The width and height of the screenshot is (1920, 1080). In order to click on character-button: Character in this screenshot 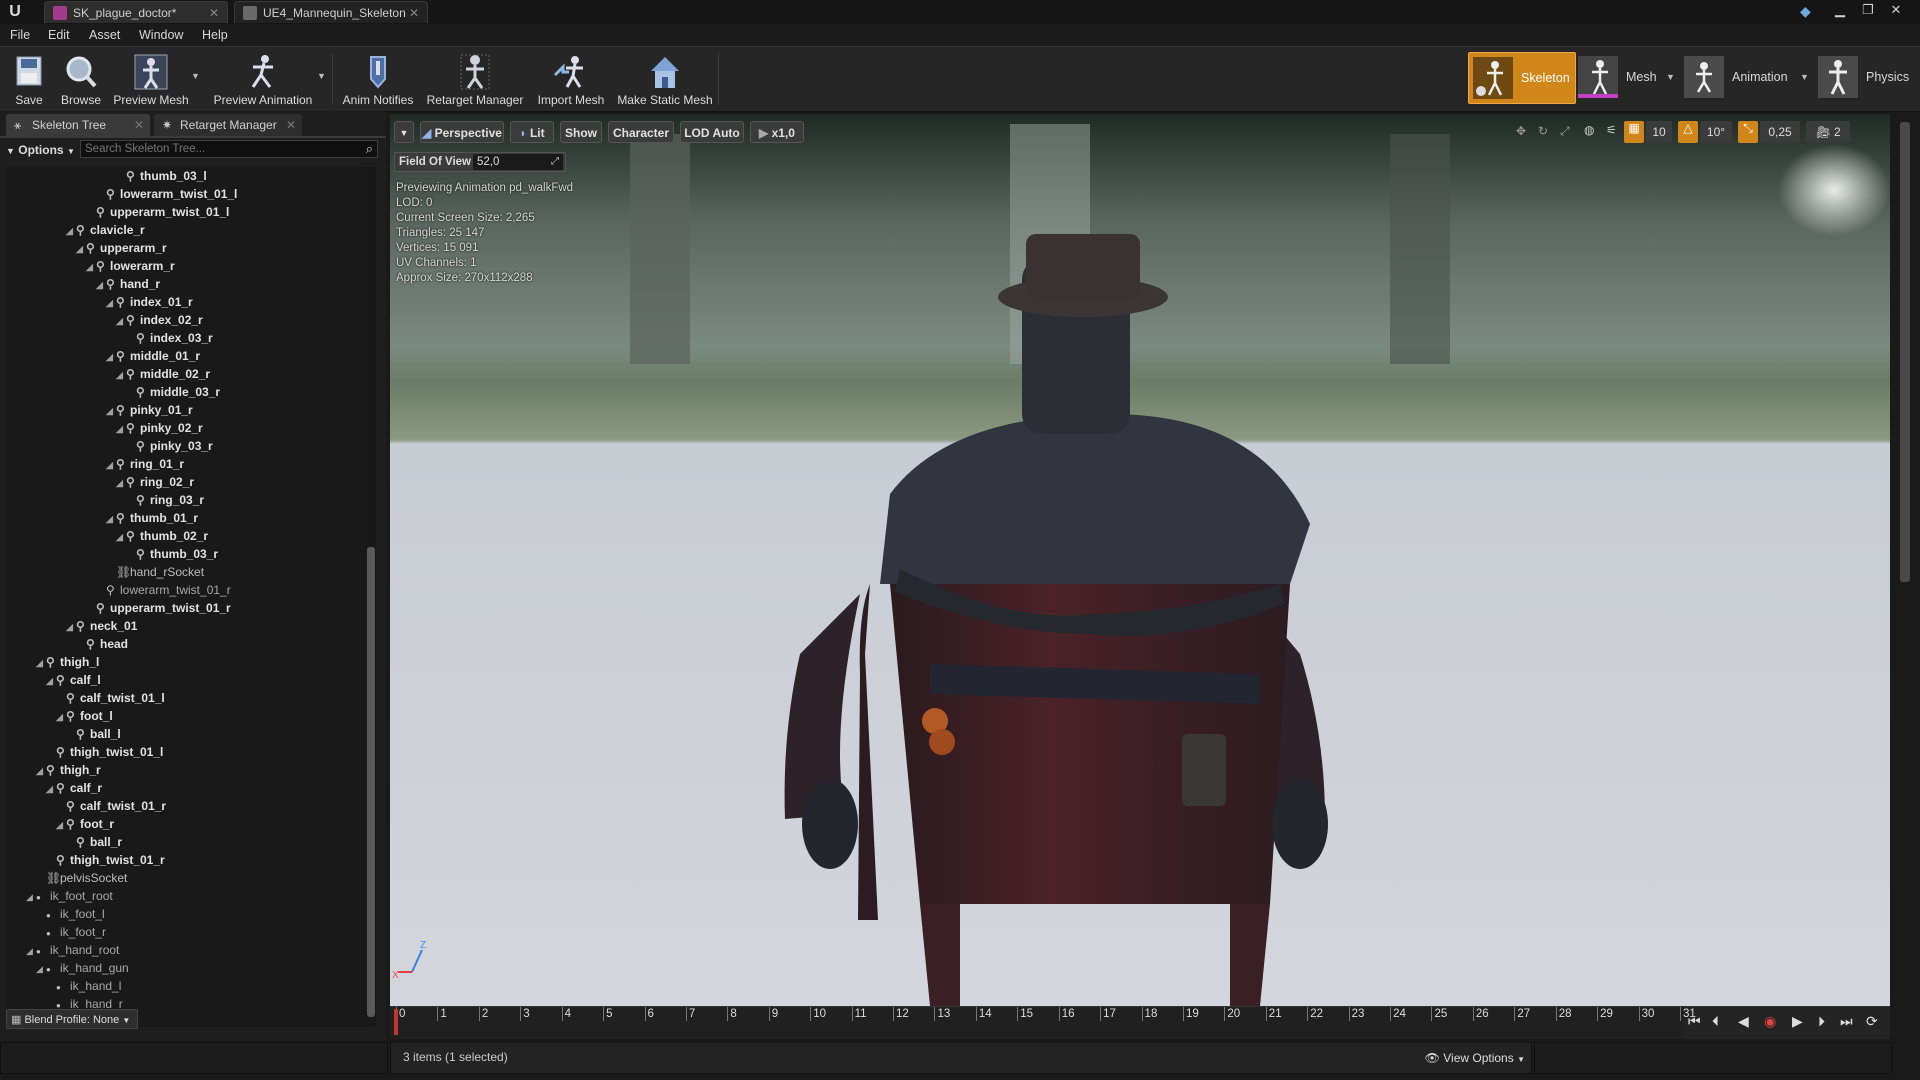, I will do `click(641, 132)`.